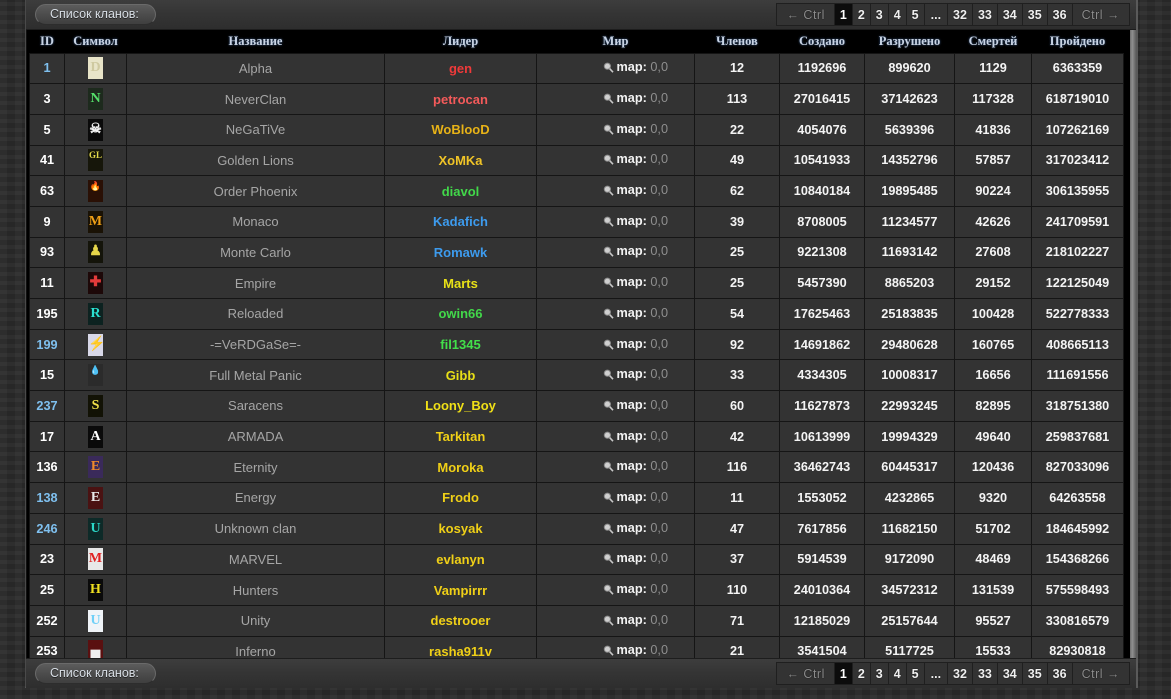  What do you see at coordinates (460, 160) in the screenshot?
I see `cell-clan-leader: XoMKa` at bounding box center [460, 160].